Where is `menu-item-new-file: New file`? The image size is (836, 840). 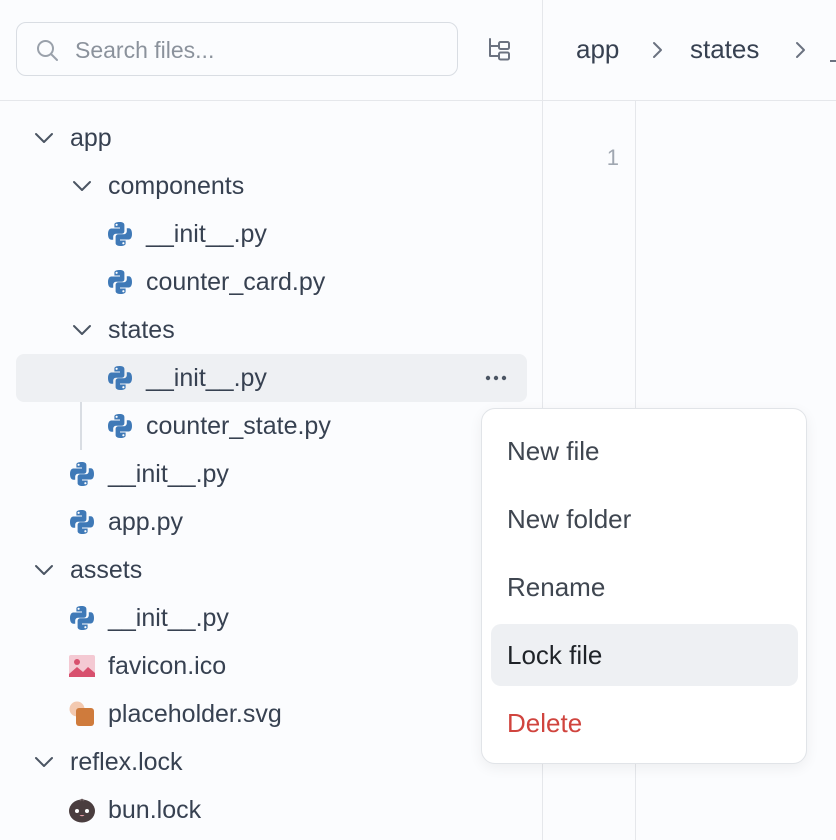 menu-item-new-file: New file is located at coordinates (644, 451).